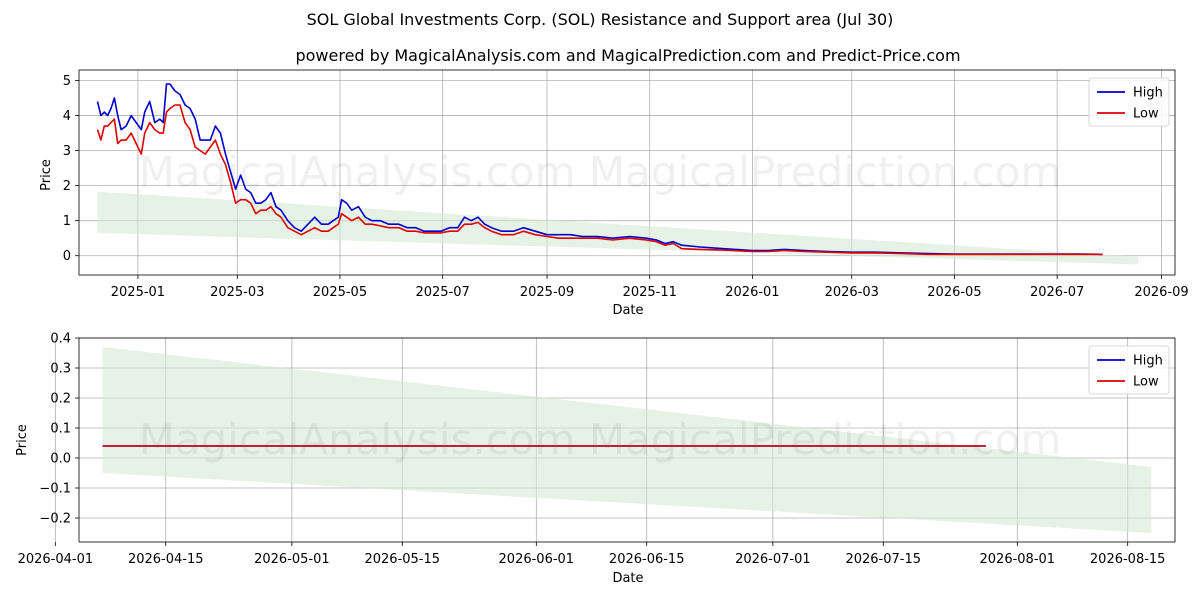 The height and width of the screenshot is (600, 1200). Describe the element at coordinates (292, 559) in the screenshot. I see `x-tick-label: 2026-05-01` at that location.